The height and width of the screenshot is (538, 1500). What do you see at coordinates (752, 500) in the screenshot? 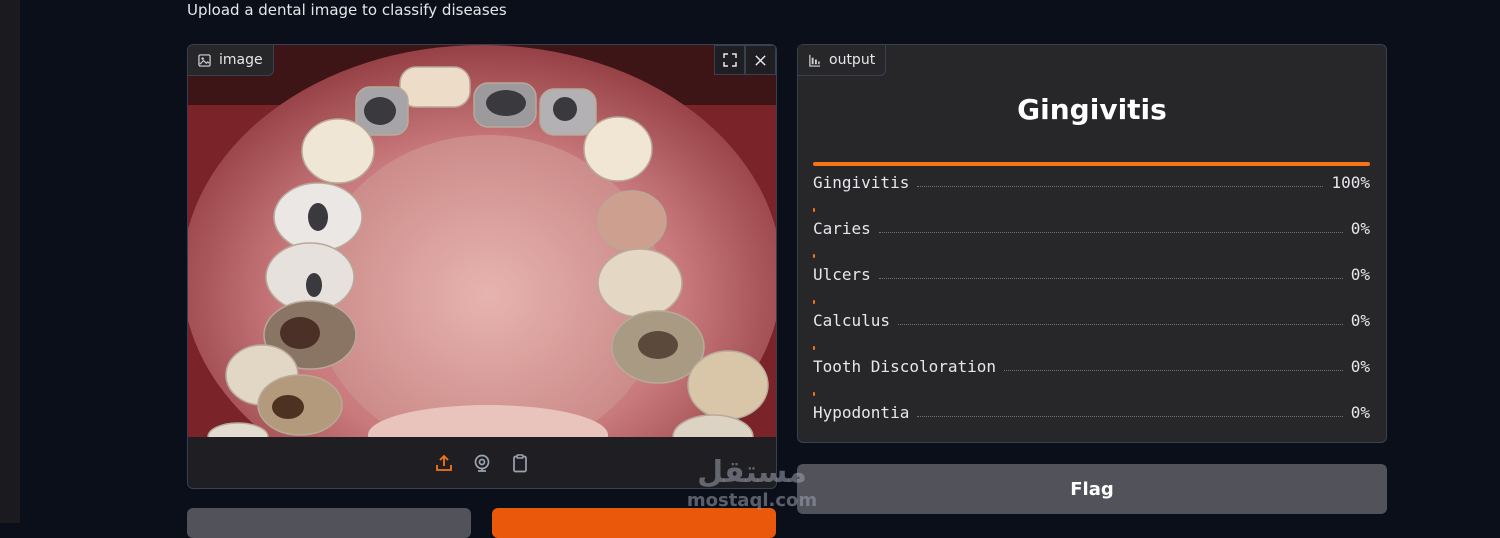
I see `svg-text: mostaql.com` at bounding box center [752, 500].